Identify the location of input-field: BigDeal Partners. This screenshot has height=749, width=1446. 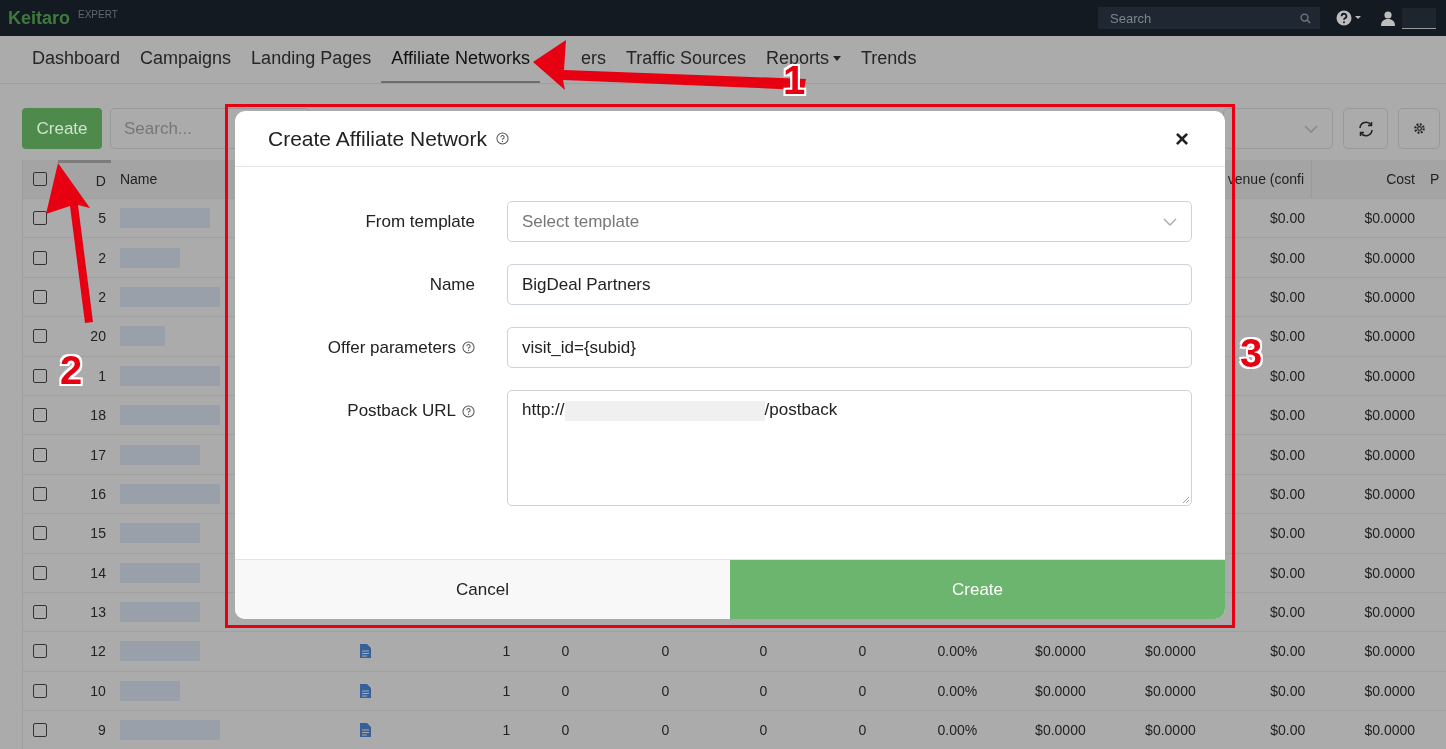
(849, 284).